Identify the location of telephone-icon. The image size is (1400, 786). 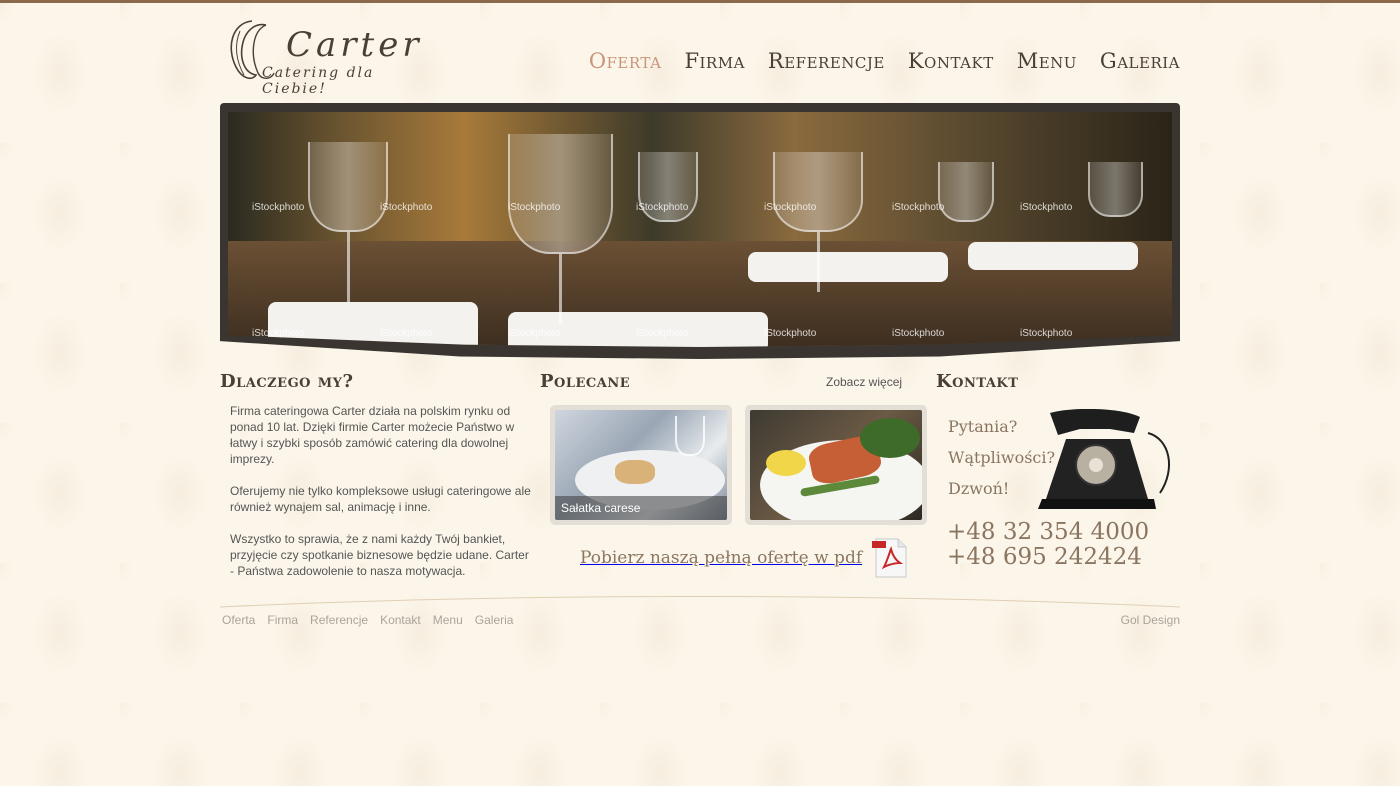
(1104, 459).